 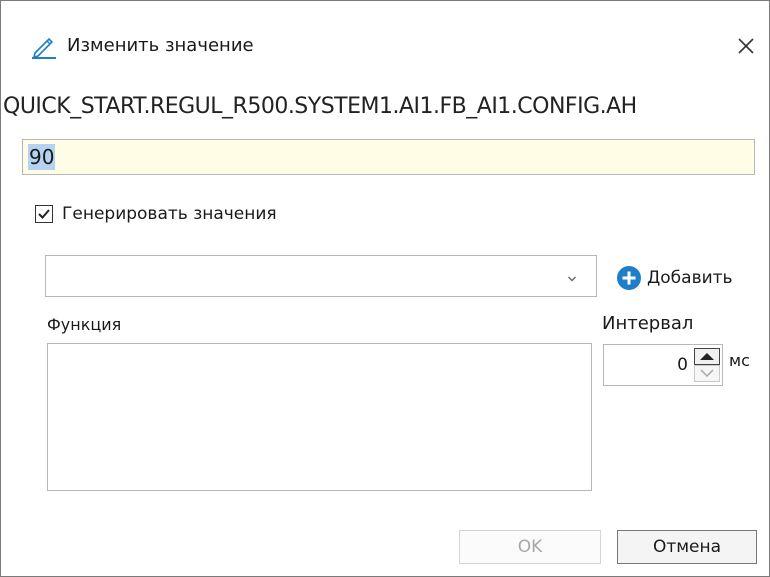 I want to click on interval-value: 0, so click(x=682, y=365).